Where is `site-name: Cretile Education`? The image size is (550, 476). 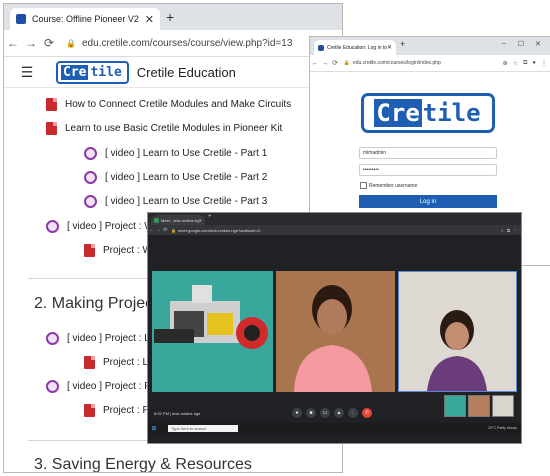 site-name: Cretile Education is located at coordinates (186, 72).